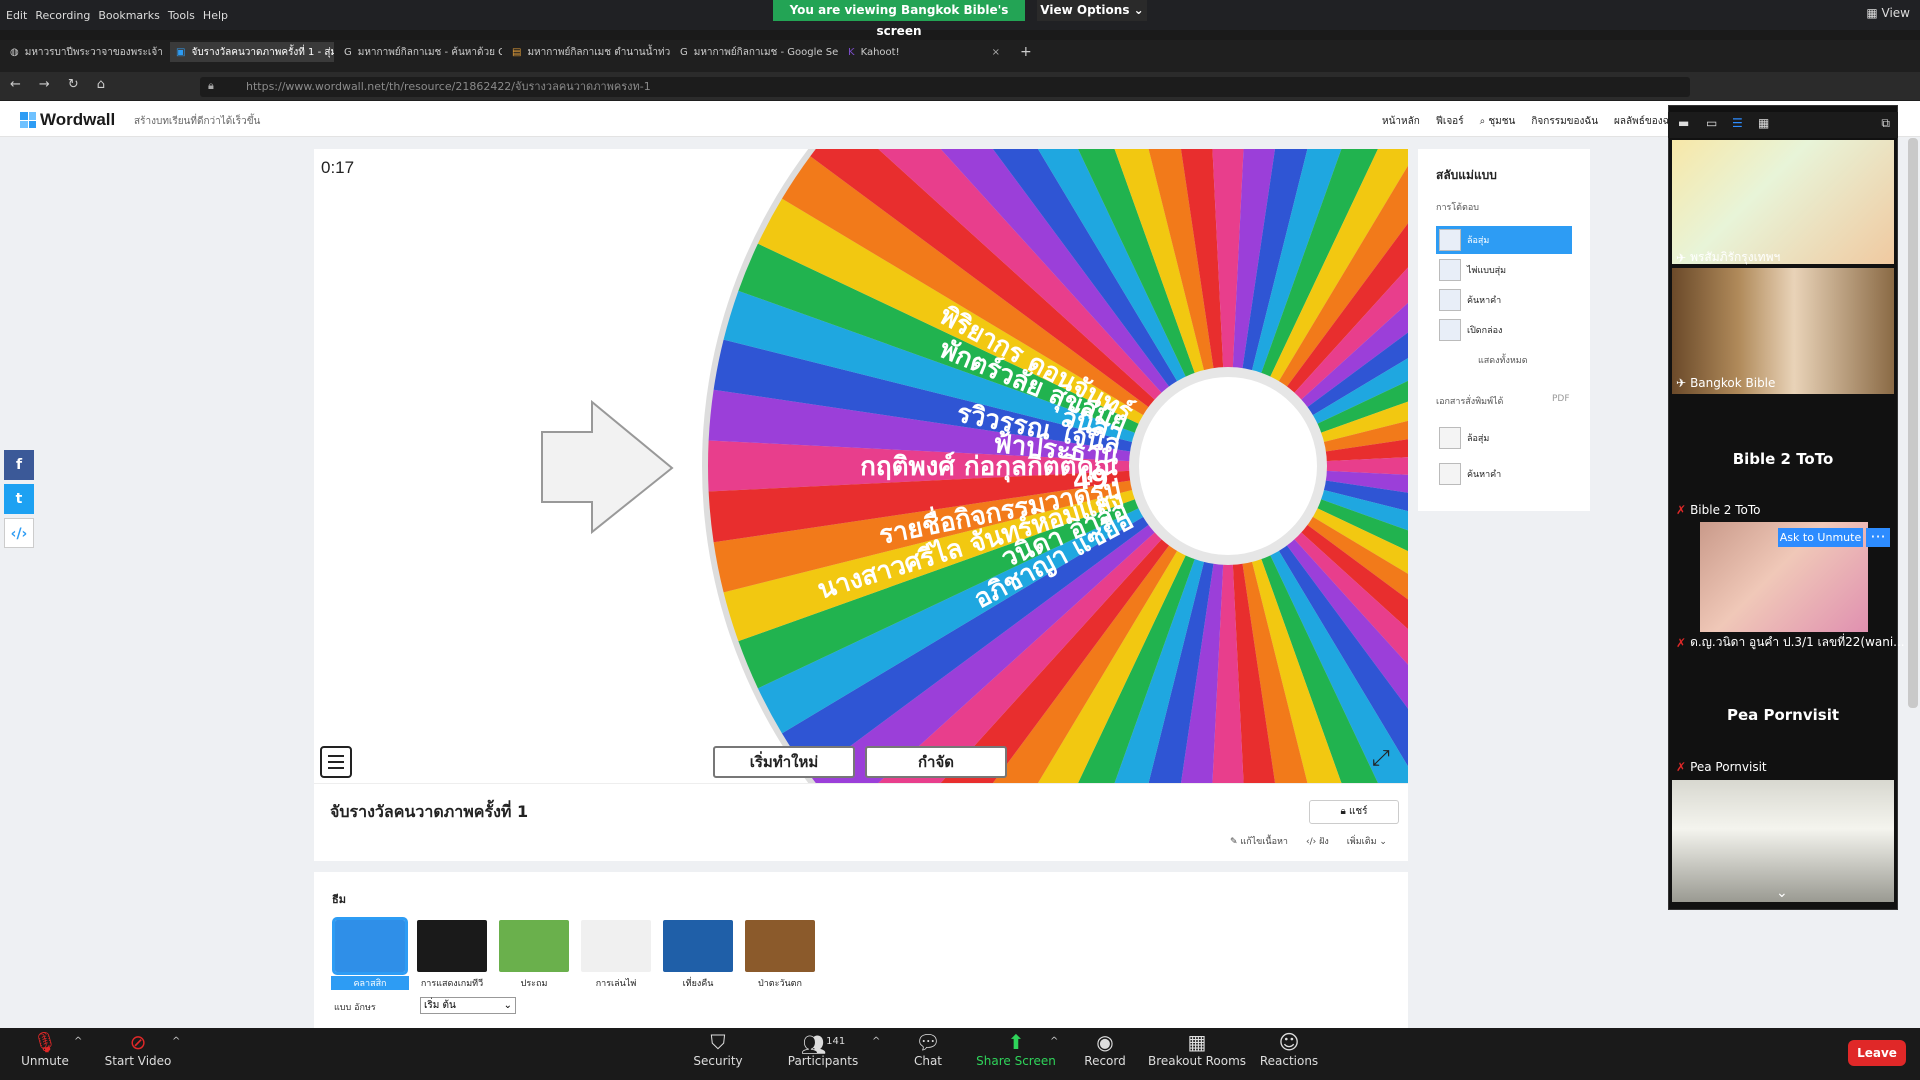  What do you see at coordinates (1105, 1042) in the screenshot?
I see `record-icon: ◉` at bounding box center [1105, 1042].